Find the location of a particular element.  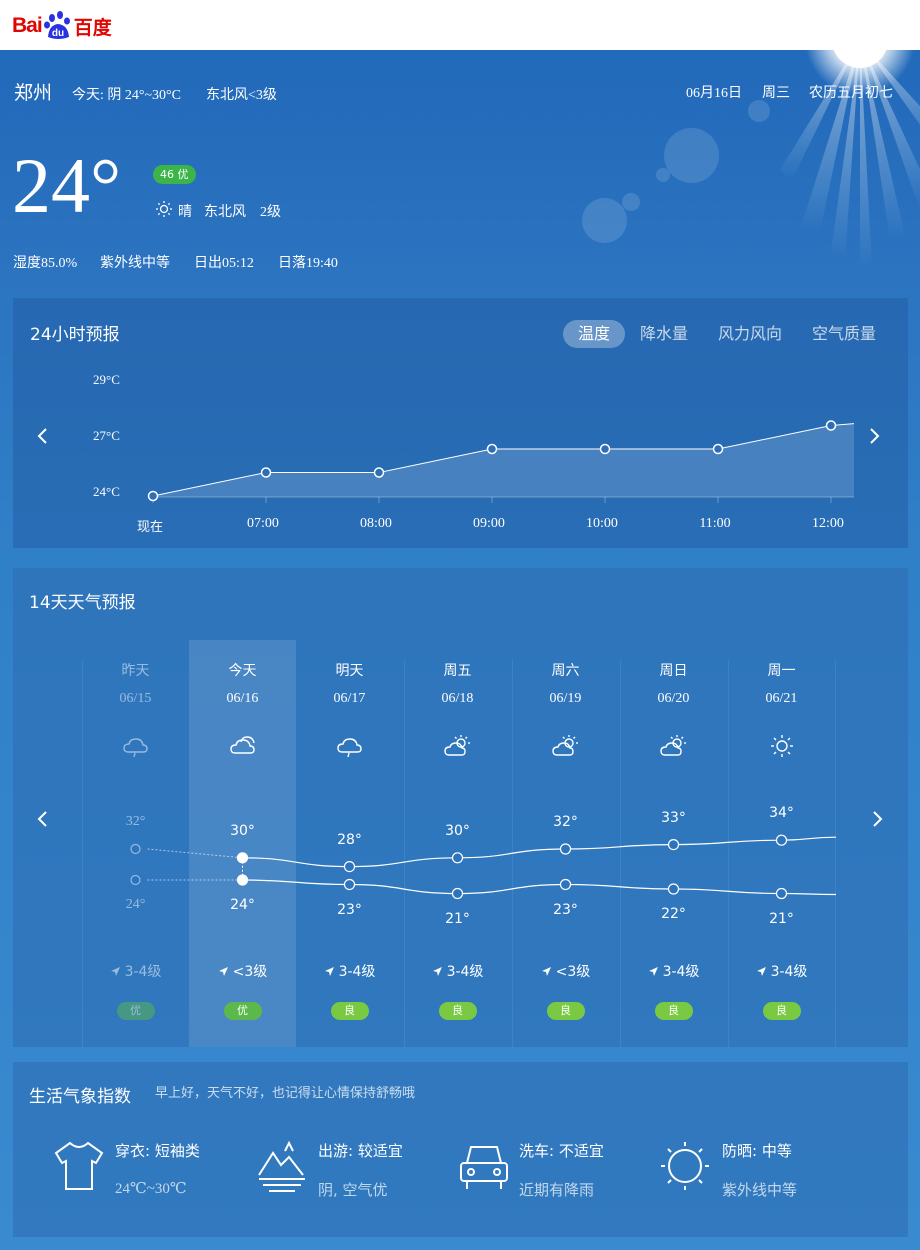

life-item-detail: 紫外线中等 is located at coordinates (760, 1190).